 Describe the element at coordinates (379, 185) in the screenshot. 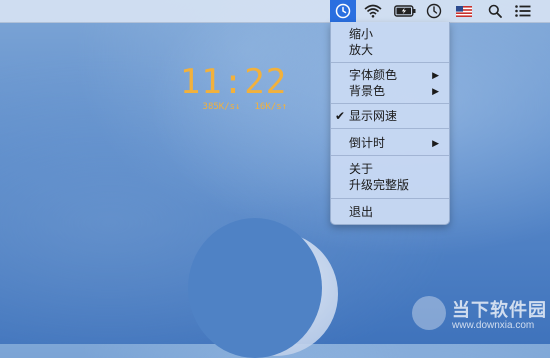

I see `menu-item-label: 升级完整版` at that location.